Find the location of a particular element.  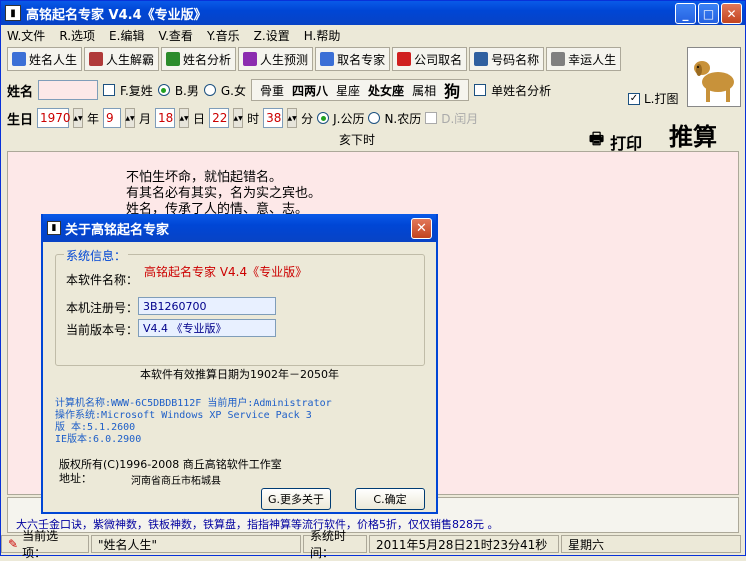

software-name-label: 本软件名称： is located at coordinates (102, 280).